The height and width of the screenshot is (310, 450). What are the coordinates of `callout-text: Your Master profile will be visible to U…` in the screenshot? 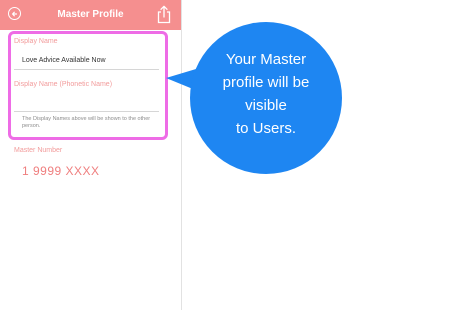 It's located at (266, 94).